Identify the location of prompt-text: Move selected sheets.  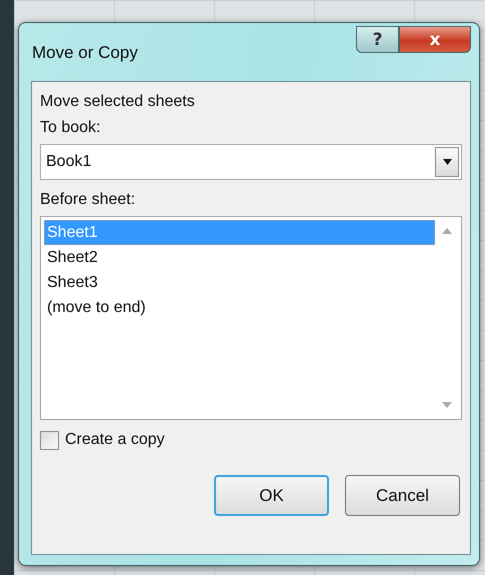
(118, 102).